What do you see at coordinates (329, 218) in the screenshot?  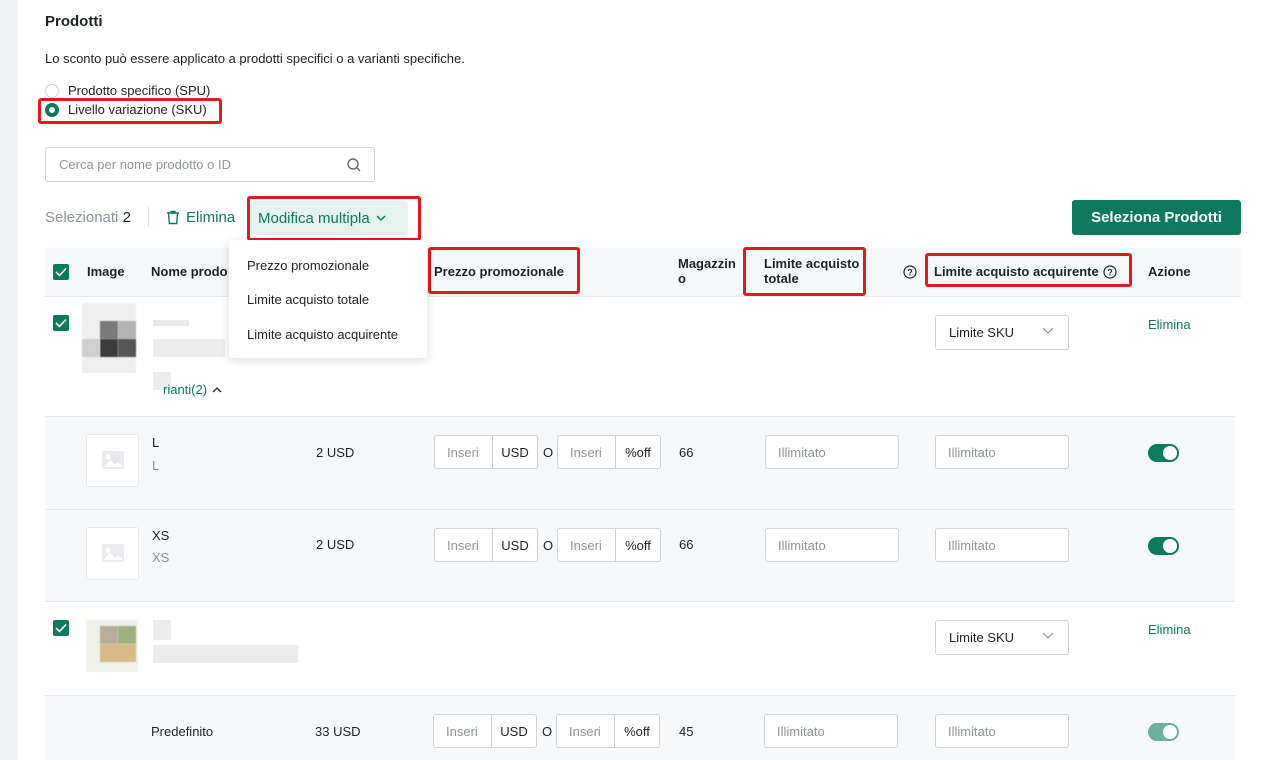 I see `bulk-edit-button: Modifica multipla` at bounding box center [329, 218].